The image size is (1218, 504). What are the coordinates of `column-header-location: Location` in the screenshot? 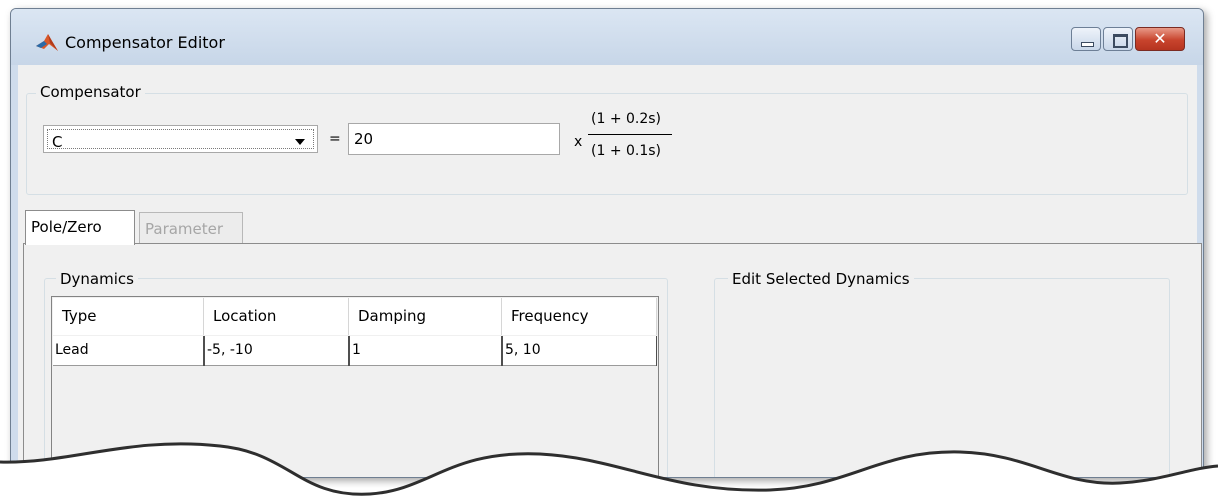 It's located at (276, 316).